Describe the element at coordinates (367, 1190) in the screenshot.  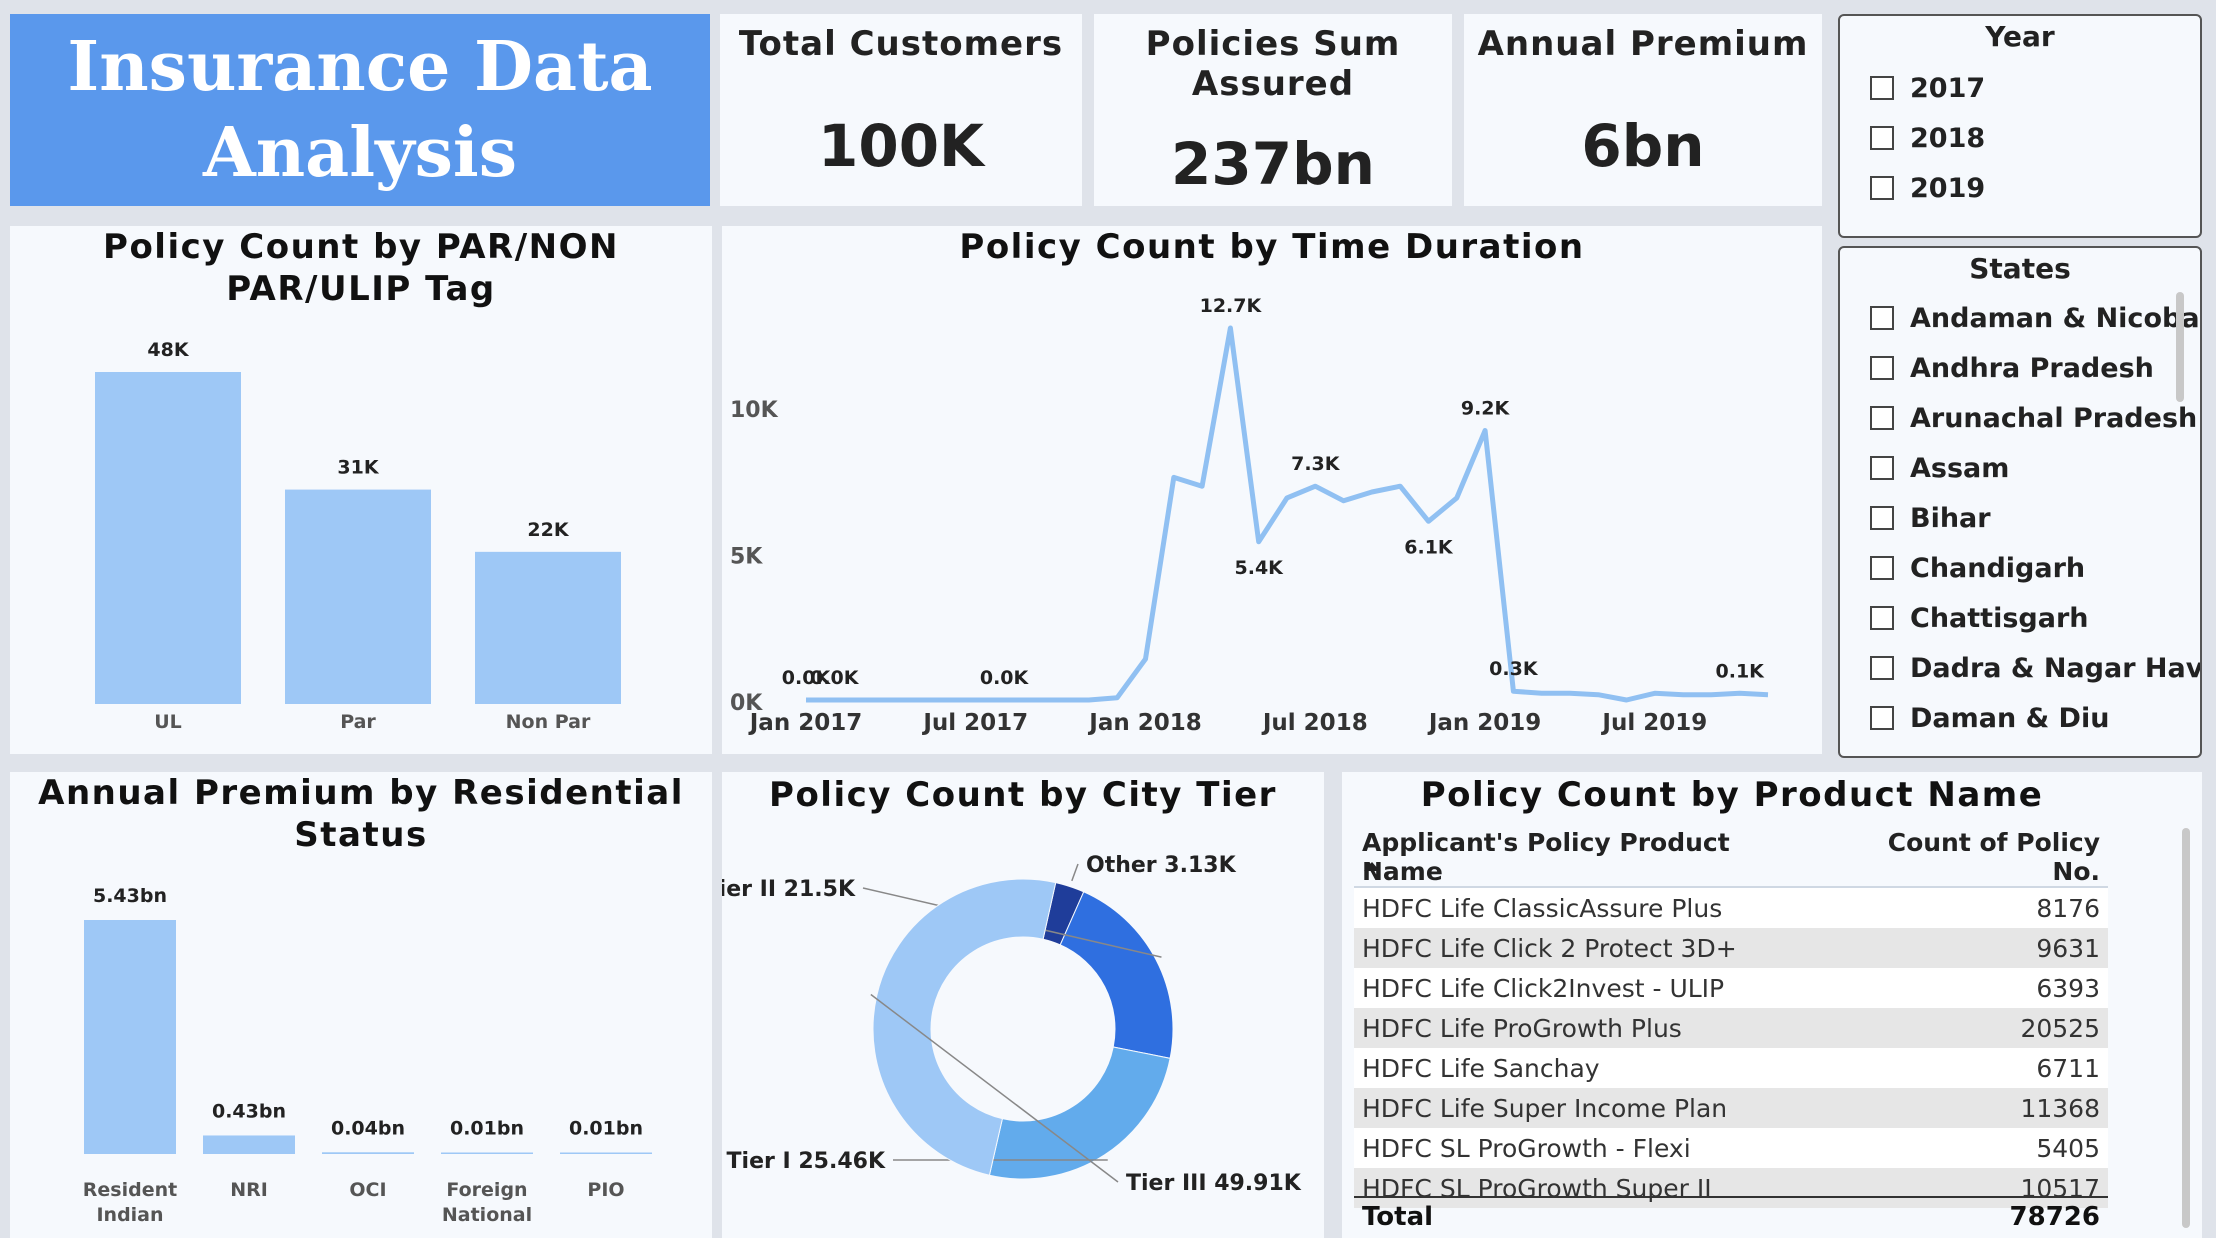
I see `x-tick-label: OCI` at that location.